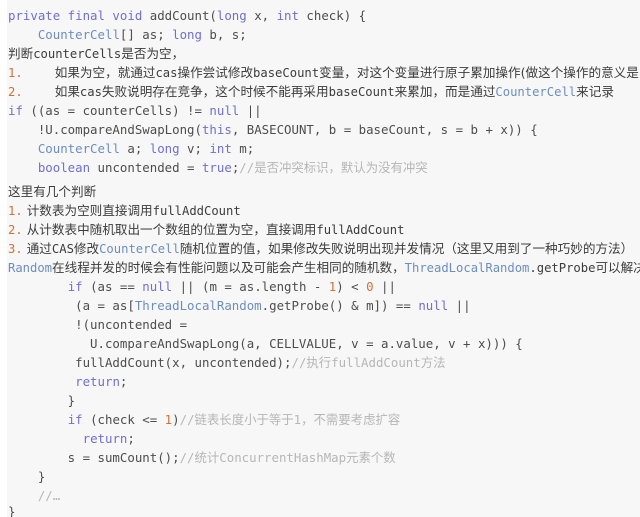 The image size is (640, 517). What do you see at coordinates (176, 419) in the screenshot?
I see `token: )` at bounding box center [176, 419].